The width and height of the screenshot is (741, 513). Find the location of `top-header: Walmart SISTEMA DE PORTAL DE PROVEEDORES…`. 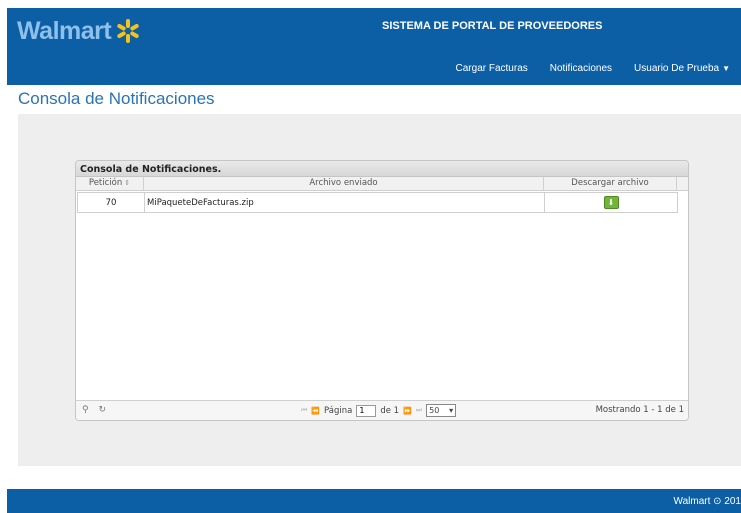

top-header: Walmart SISTEMA DE PORTAL DE PROVEEDORES… is located at coordinates (374, 46).